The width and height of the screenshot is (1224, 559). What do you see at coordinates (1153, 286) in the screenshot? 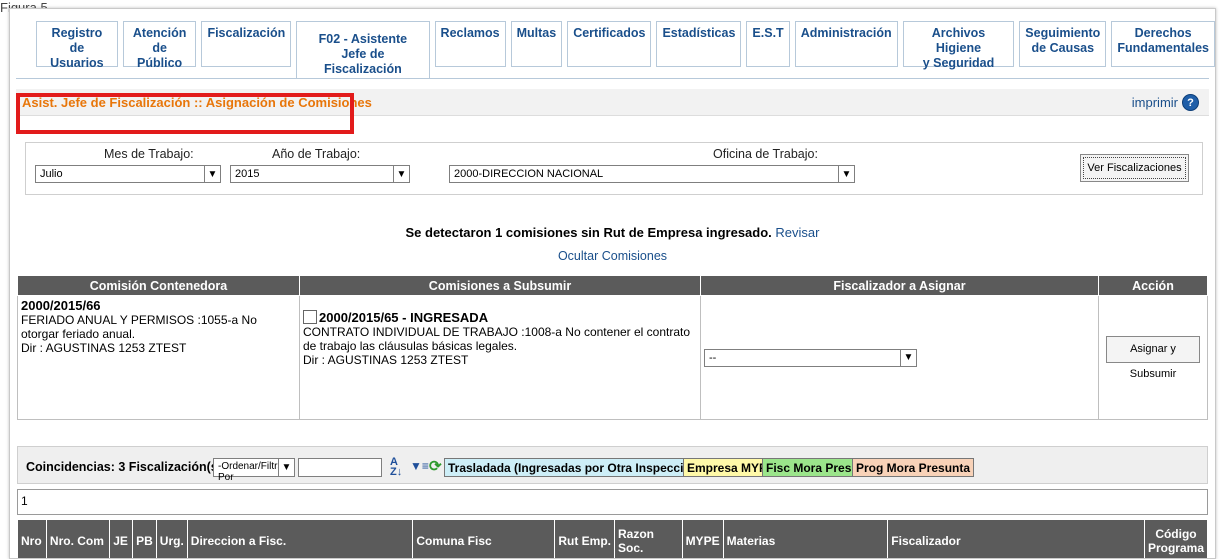
I see `col-header: Acción` at bounding box center [1153, 286].